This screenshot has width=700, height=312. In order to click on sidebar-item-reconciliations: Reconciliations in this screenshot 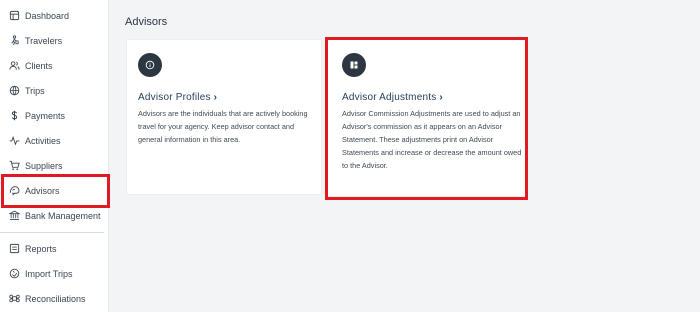, I will do `click(54, 298)`.